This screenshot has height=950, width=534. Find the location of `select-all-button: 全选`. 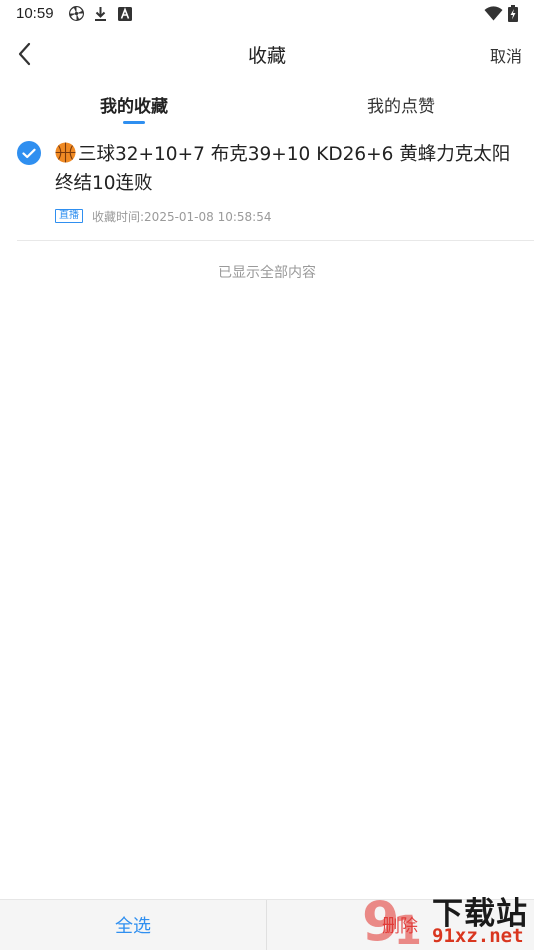

select-all-button: 全选 is located at coordinates (133, 925).